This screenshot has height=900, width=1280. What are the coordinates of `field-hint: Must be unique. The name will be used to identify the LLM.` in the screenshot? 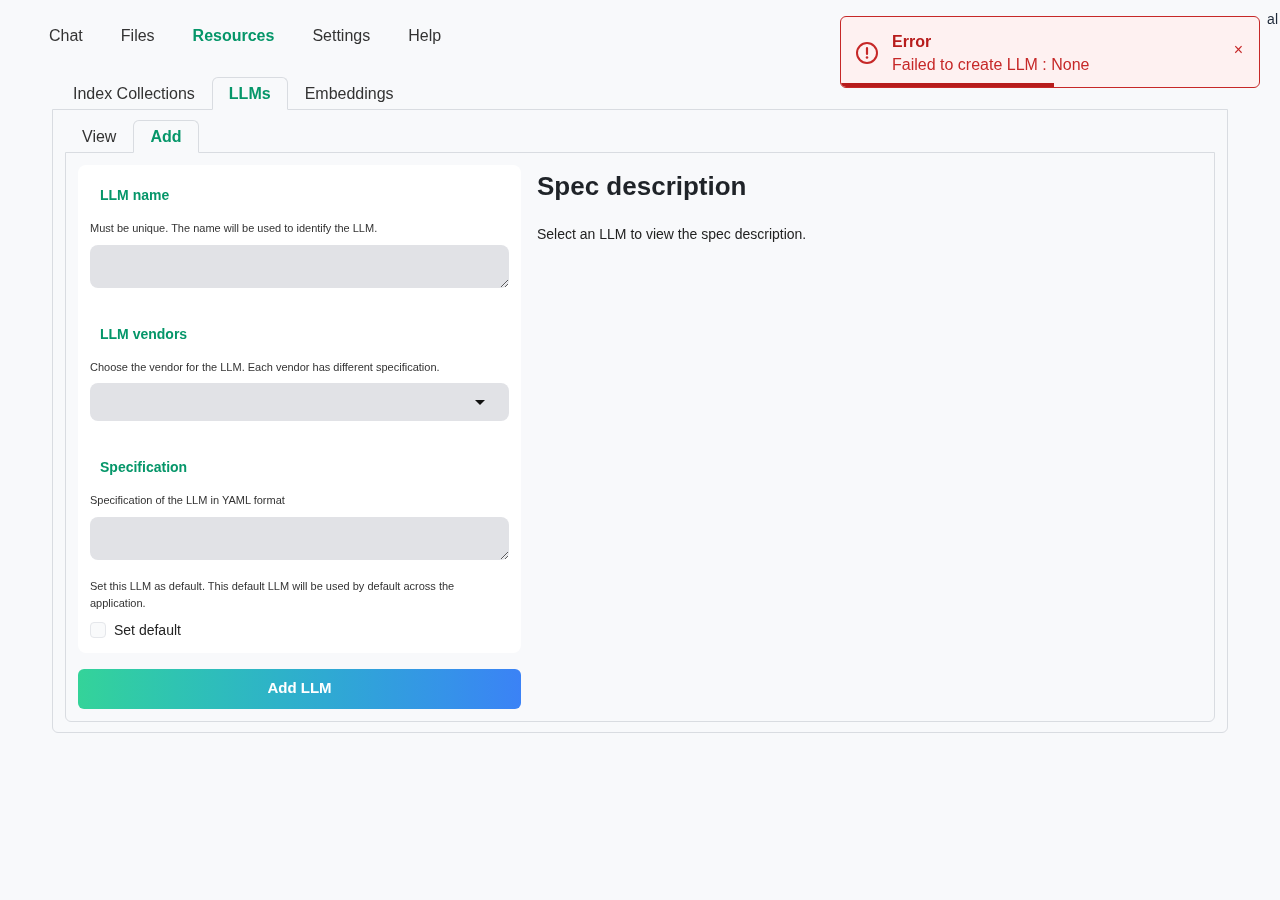 It's located at (234, 228).